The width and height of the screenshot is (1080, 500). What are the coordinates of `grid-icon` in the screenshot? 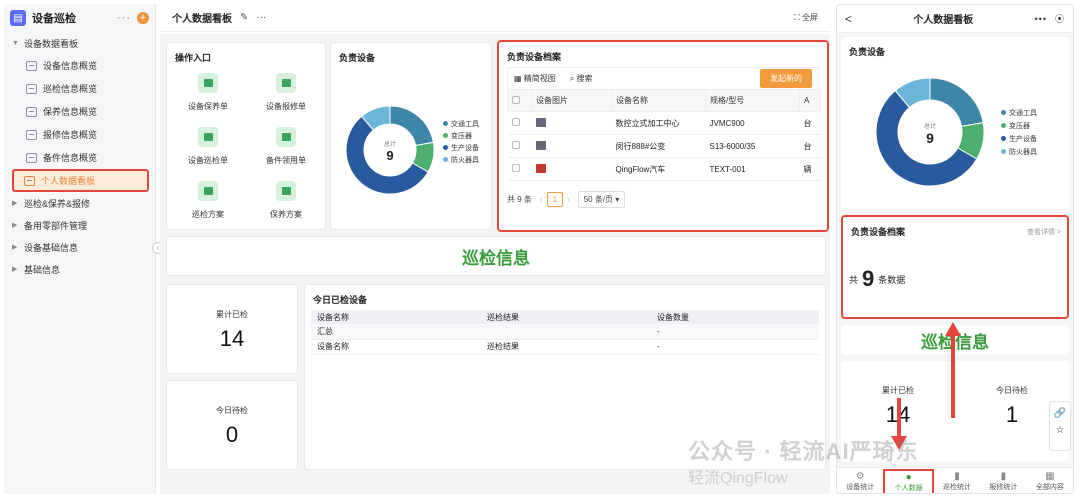 It's located at (208, 191).